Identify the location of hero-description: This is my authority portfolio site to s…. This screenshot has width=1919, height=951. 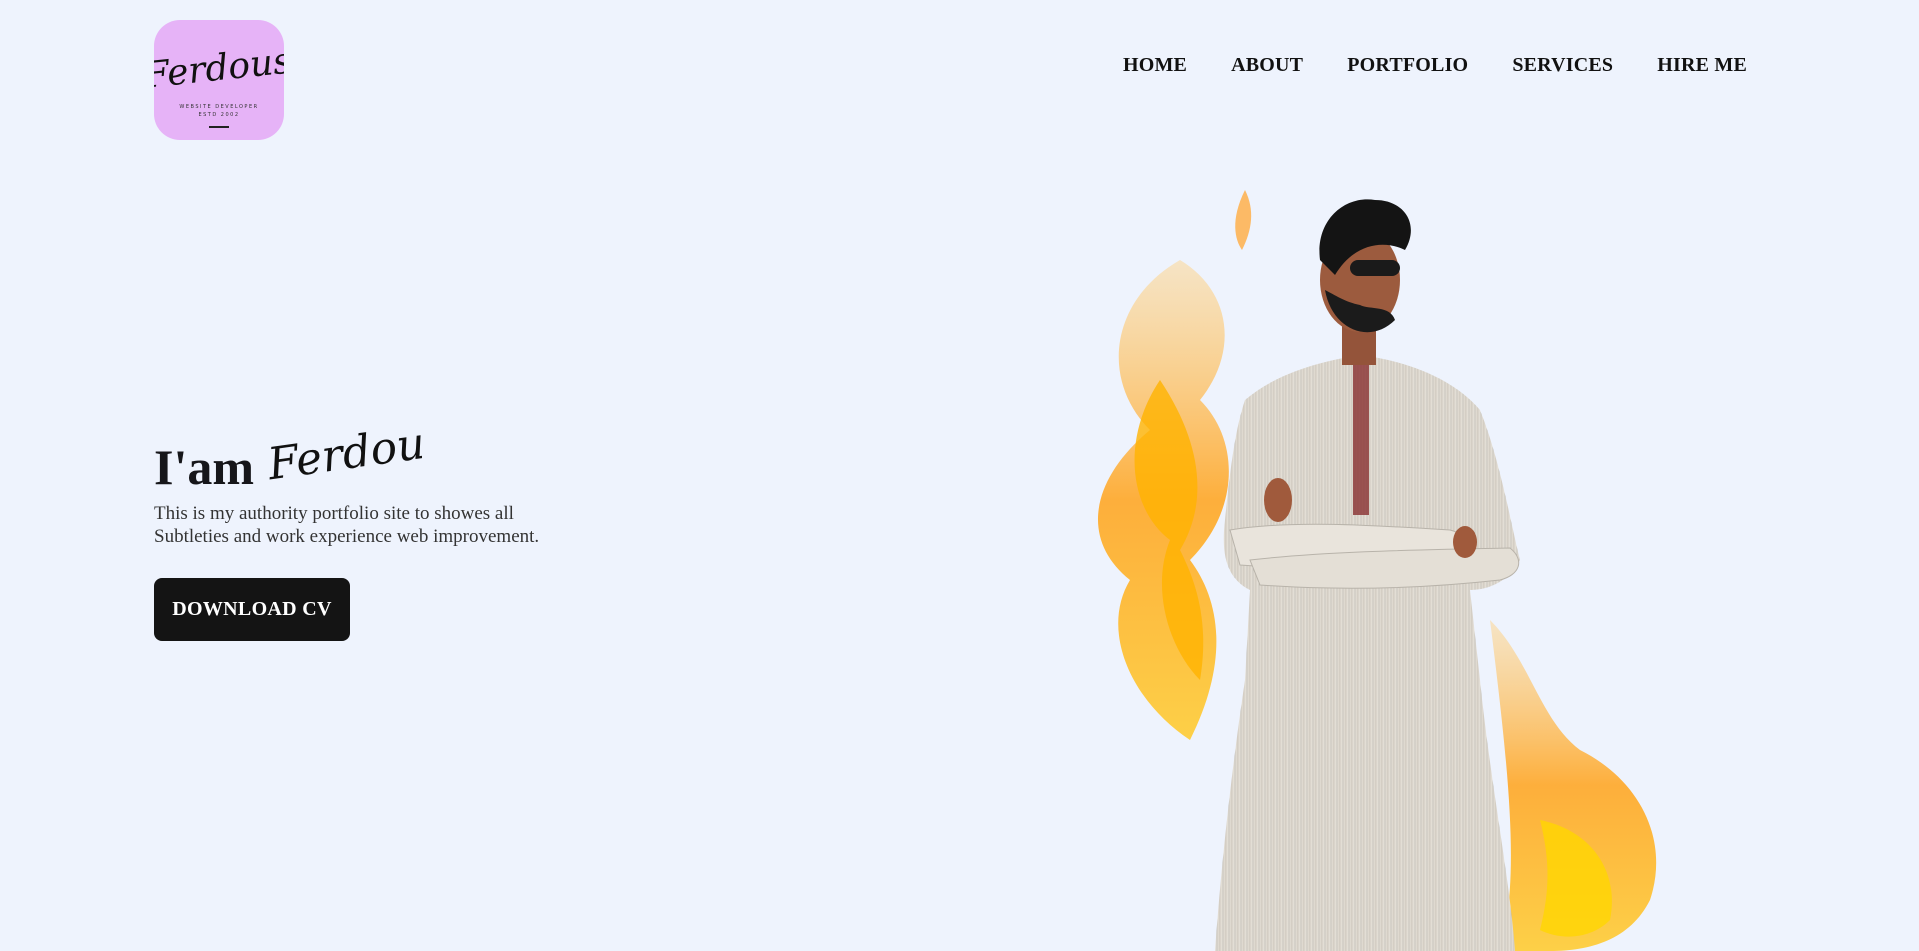
(374, 525).